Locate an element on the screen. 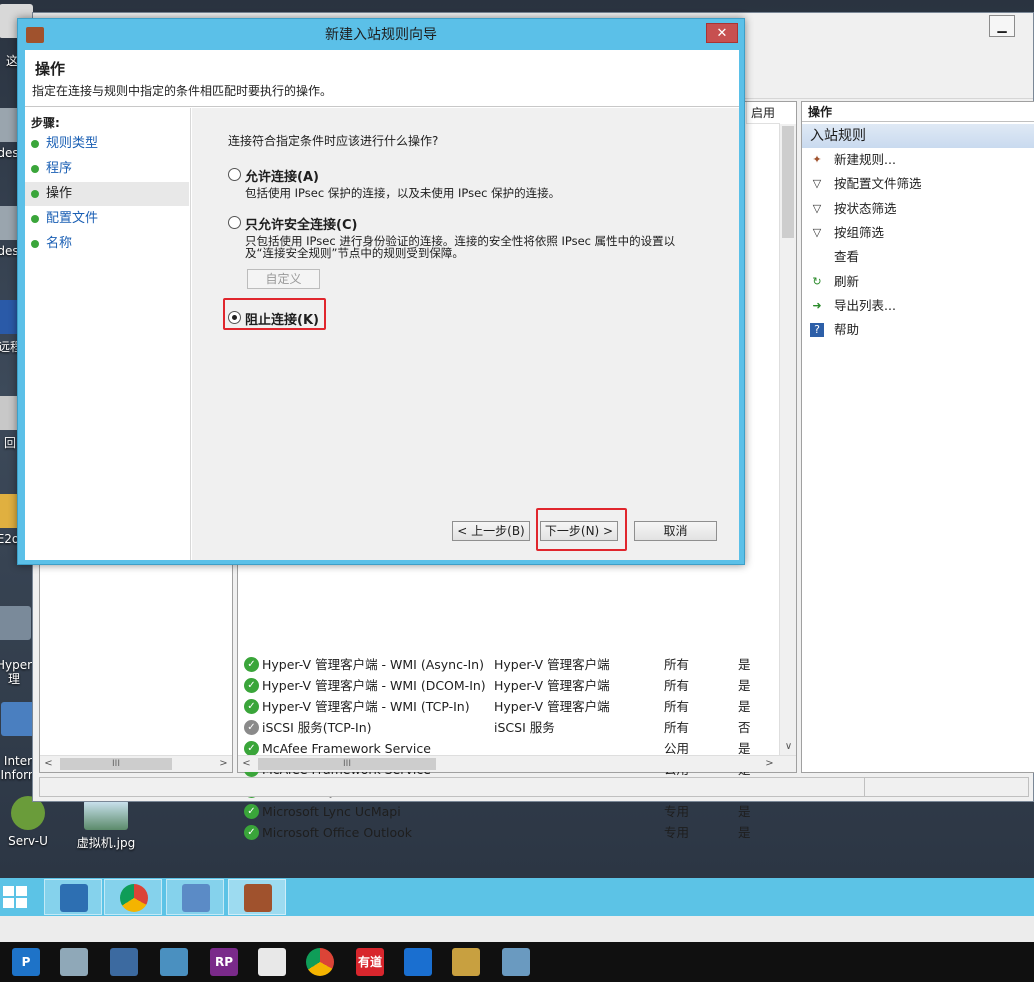 This screenshot has height=982, width=1034. highlight-next-button is located at coordinates (581, 529).